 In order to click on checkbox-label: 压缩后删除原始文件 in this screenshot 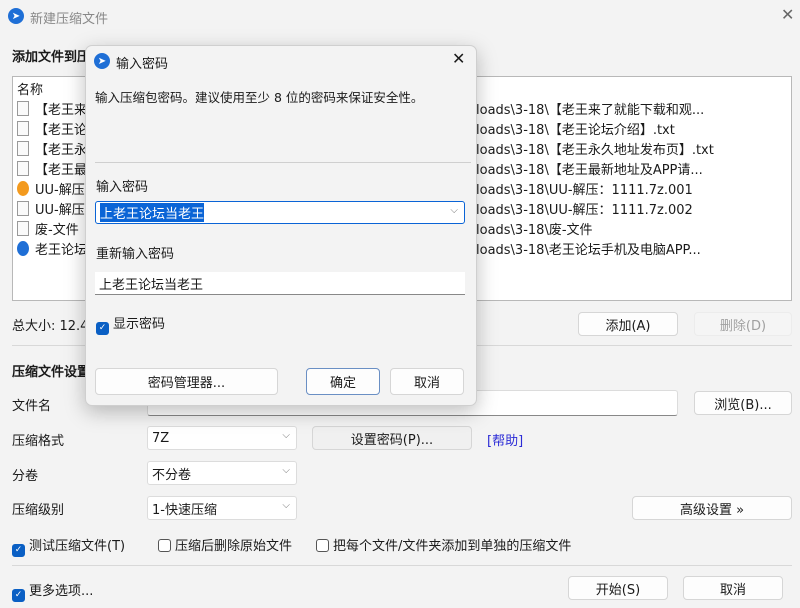, I will do `click(234, 546)`.